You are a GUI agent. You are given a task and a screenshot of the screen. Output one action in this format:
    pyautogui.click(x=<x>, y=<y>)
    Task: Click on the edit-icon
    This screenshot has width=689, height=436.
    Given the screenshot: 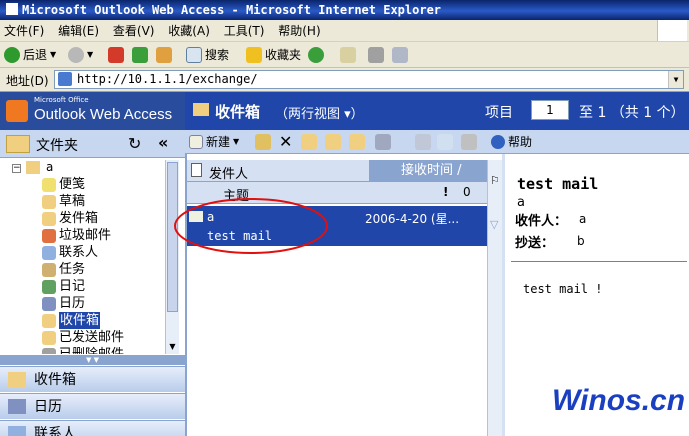 What is the action you would take?
    pyautogui.click(x=400, y=55)
    